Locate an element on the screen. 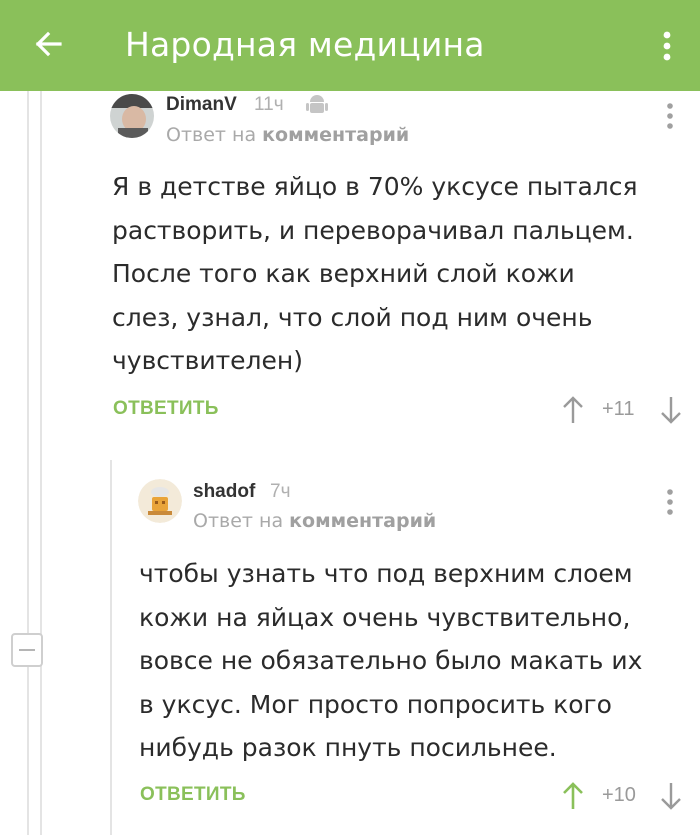 This screenshot has height=835, width=700. comment-text-line: вовсе не обязательно было макать их is located at coordinates (391, 660).